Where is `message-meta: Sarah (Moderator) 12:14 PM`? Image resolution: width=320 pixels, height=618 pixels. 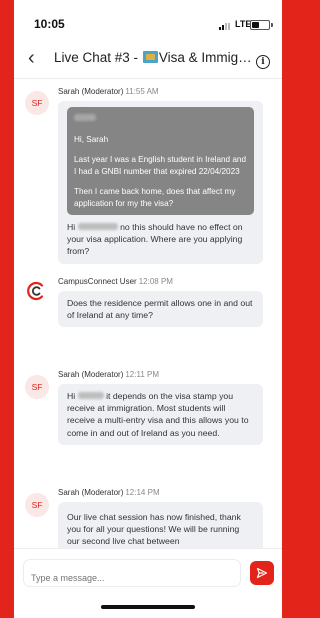 message-meta: Sarah (Moderator) 12:14 PM is located at coordinates (109, 492).